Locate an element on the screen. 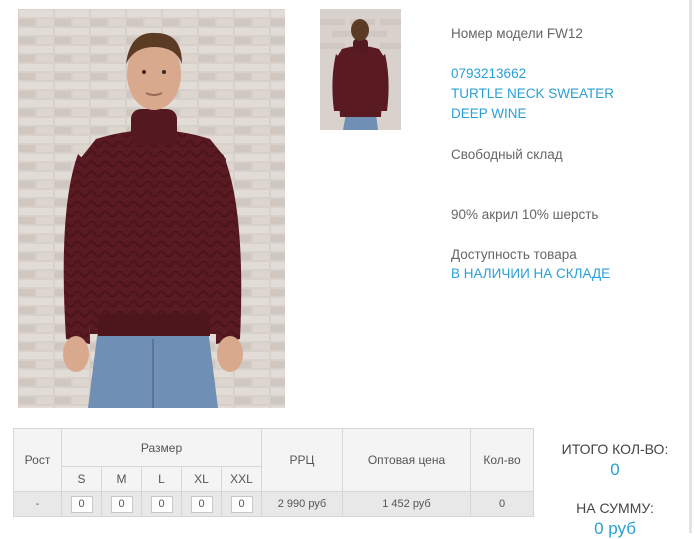  total-quantity: ИТОГО КОЛ-ВО: 0 is located at coordinates (615, 460).